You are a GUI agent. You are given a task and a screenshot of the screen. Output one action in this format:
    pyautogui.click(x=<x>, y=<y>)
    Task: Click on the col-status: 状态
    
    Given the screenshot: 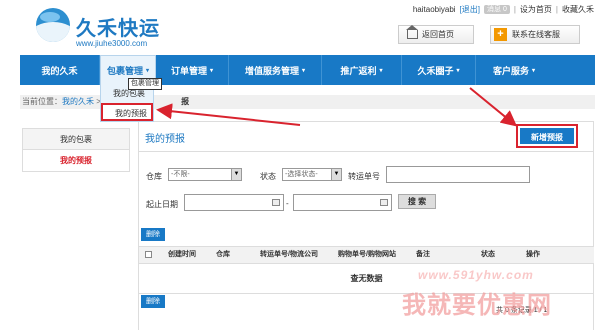 What is the action you would take?
    pyautogui.click(x=488, y=254)
    